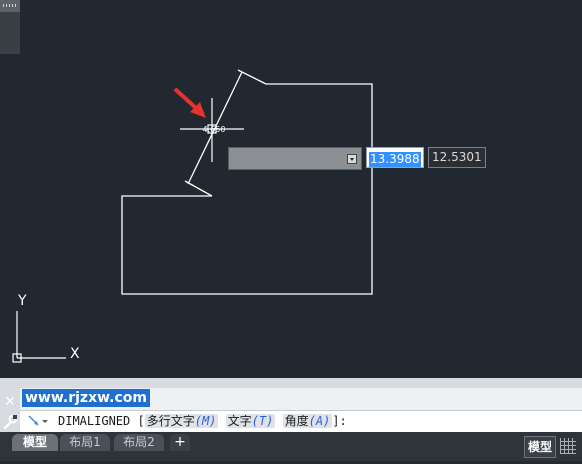  I want to click on command-side-bar, so click(10, 33).